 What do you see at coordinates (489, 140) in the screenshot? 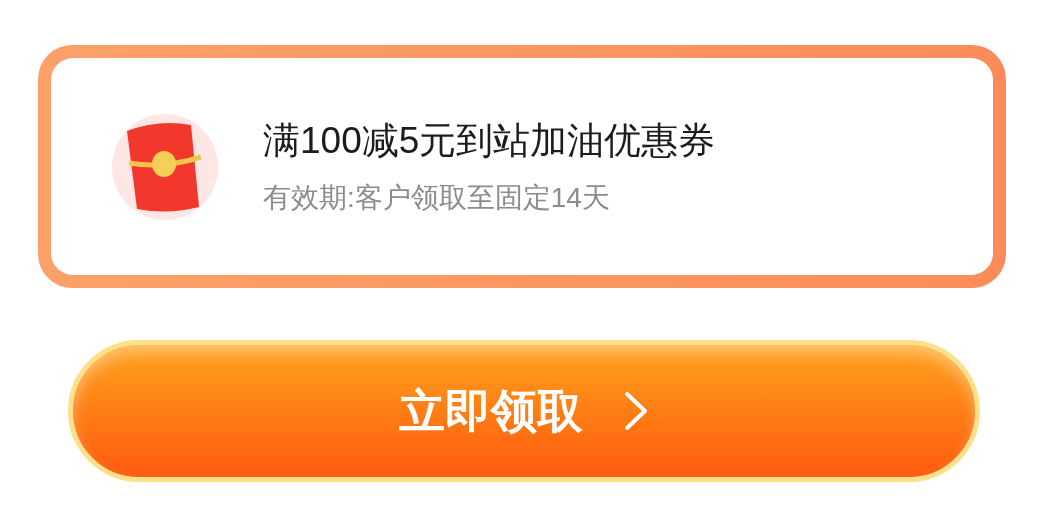
I see `coupon-title: 满100减5元到站加油优惠券` at bounding box center [489, 140].